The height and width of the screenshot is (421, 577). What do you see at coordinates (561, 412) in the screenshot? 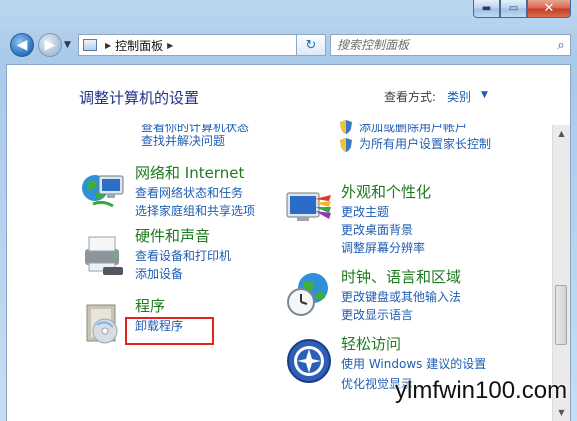
I see `scroll-down-icon: ▼` at bounding box center [561, 412].